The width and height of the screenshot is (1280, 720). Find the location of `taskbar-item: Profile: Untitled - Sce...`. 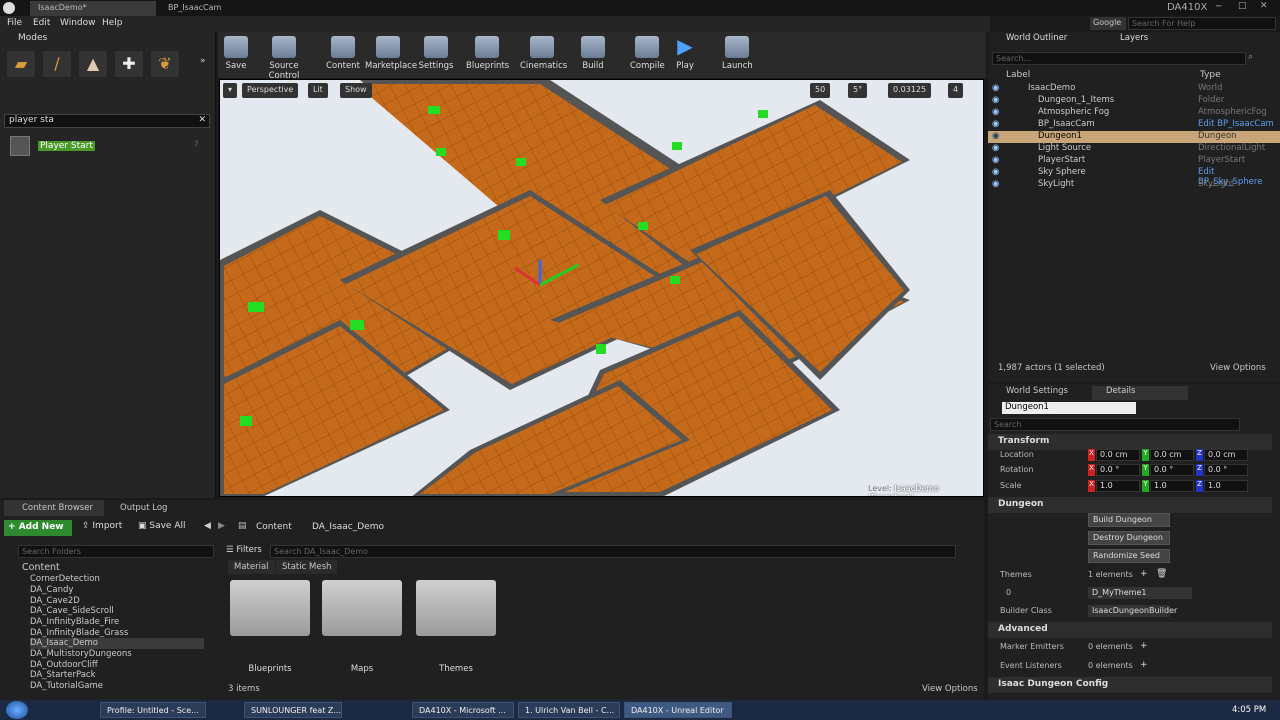

taskbar-item: Profile: Untitled - Sce... is located at coordinates (153, 710).